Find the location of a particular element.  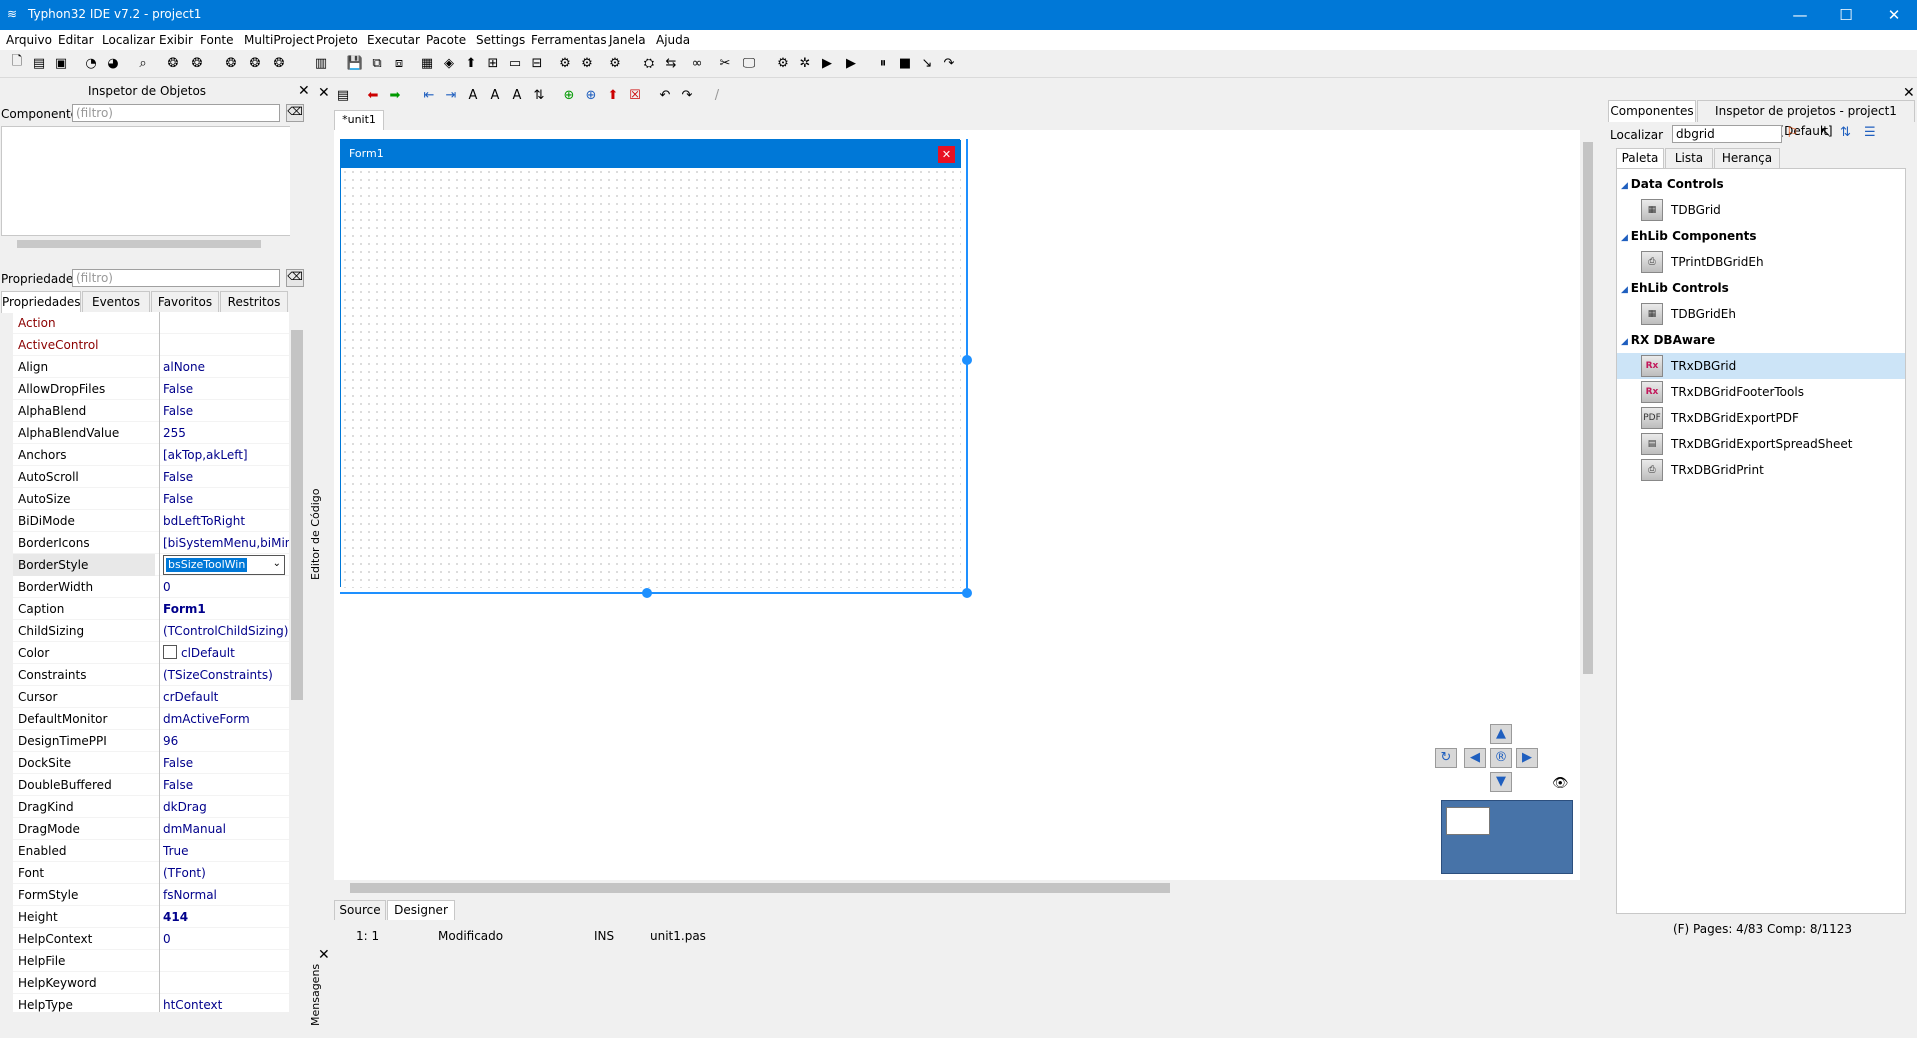

palette-component-item: ⎙ TPrintDBGridEh is located at coordinates (1761, 262).